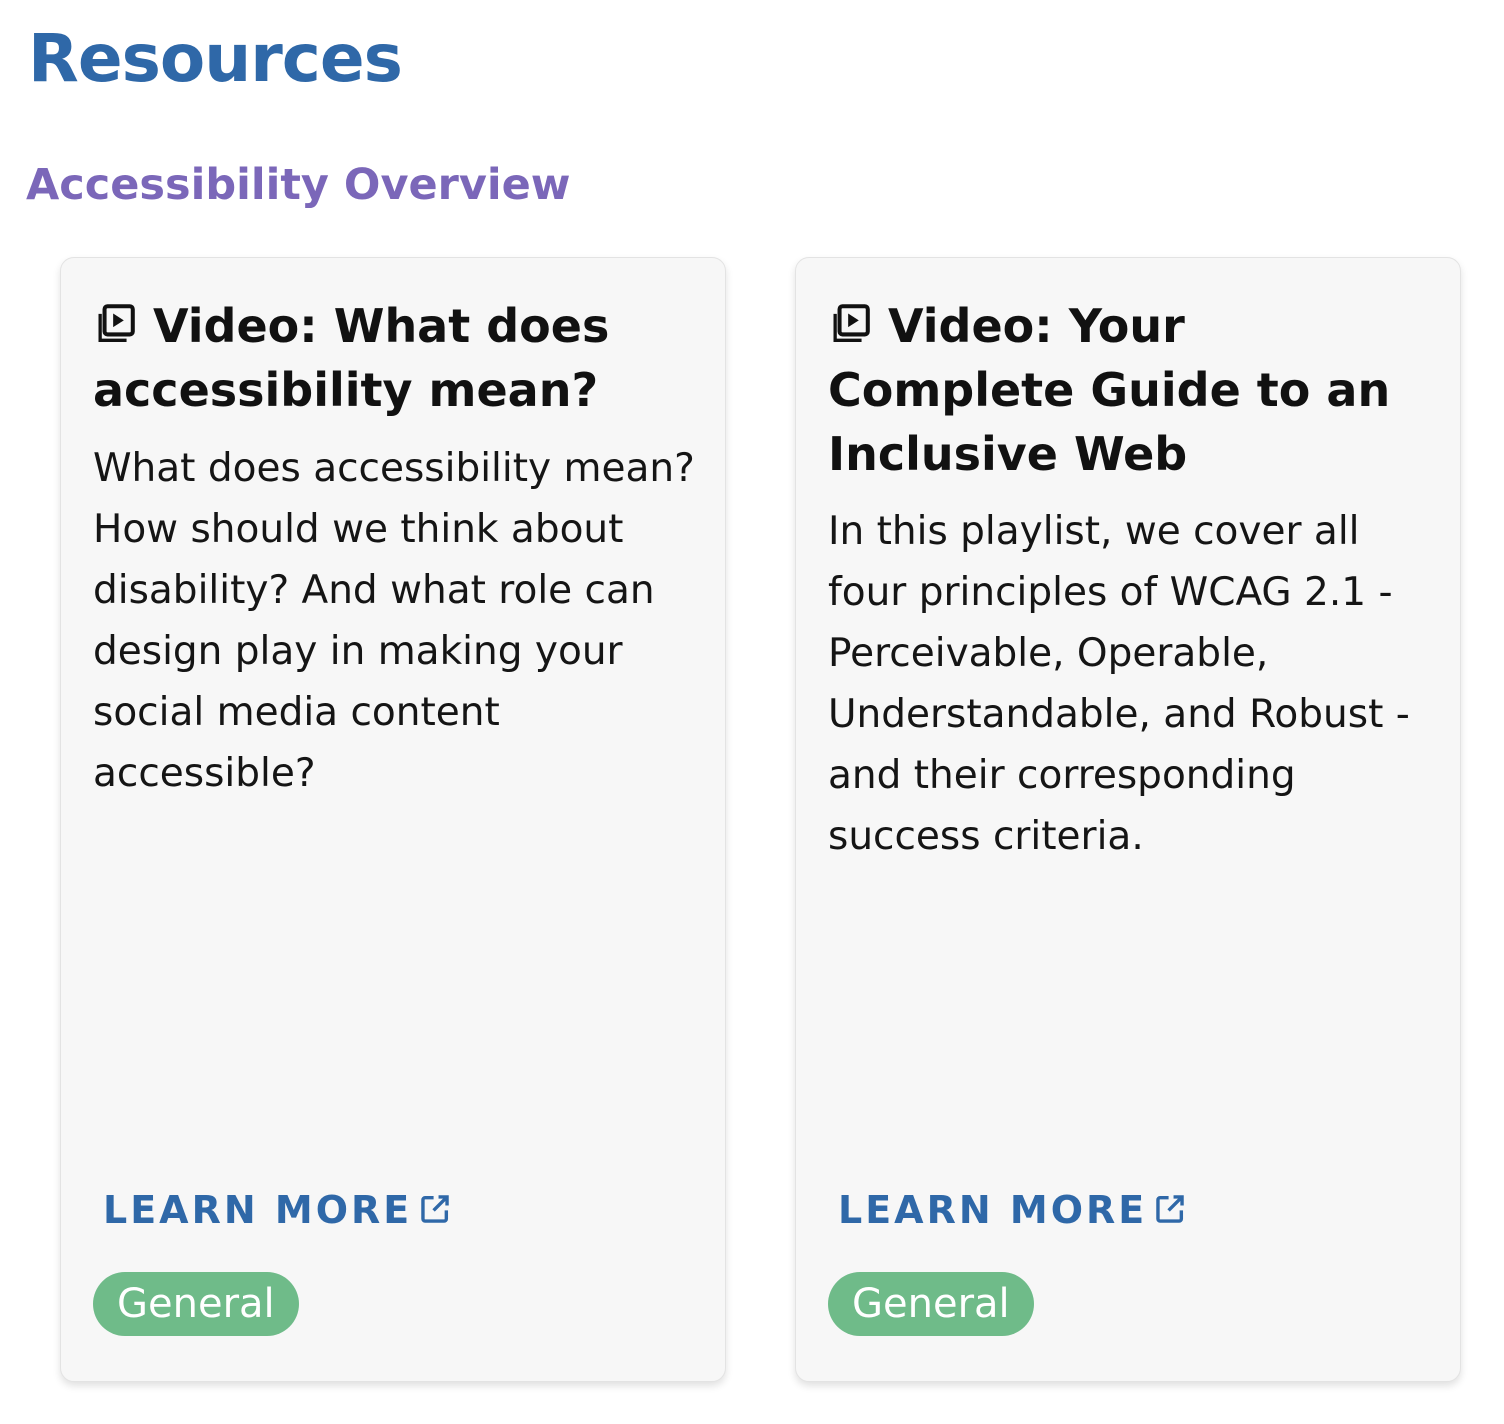  I want to click on card-title-text: Video: What does accessibility mean?, so click(351, 358).